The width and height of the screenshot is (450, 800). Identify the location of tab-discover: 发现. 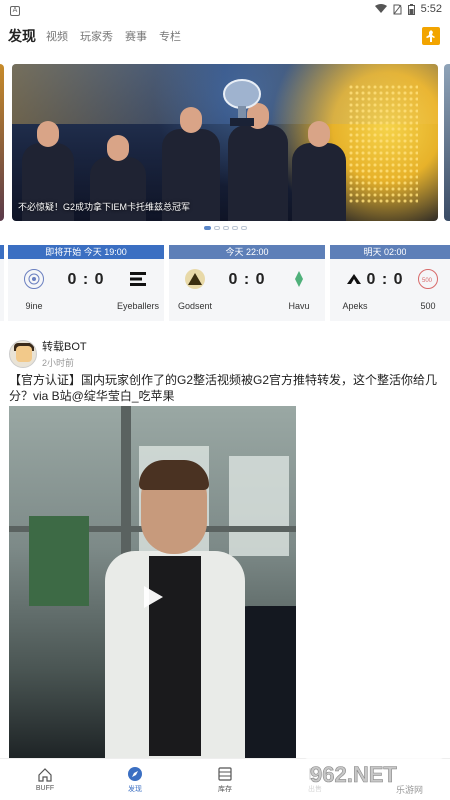
(22, 36).